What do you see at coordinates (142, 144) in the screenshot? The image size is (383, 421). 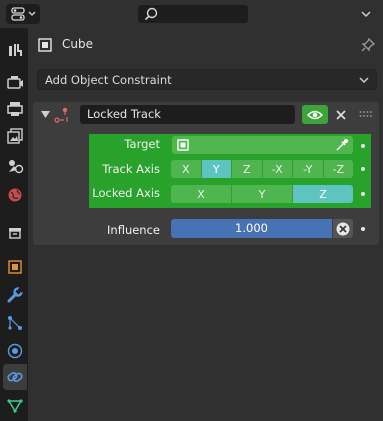 I see `target-label: Target` at bounding box center [142, 144].